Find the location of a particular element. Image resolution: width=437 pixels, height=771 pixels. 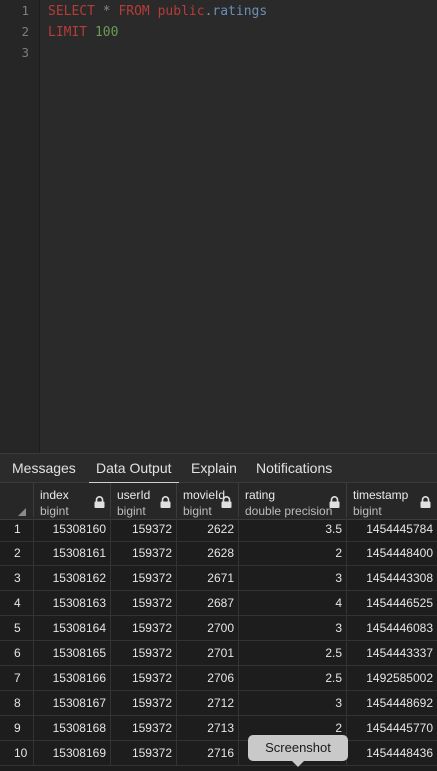

table-row: 5 15308164 159372 2700 3 1454446083 is located at coordinates (218, 628).